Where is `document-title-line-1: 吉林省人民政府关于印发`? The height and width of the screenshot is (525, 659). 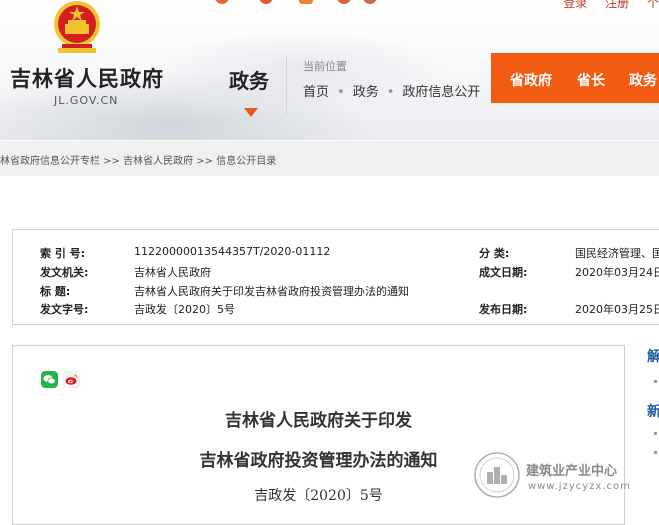 document-title-line-1: 吉林省人民政府关于印发 is located at coordinates (318, 421).